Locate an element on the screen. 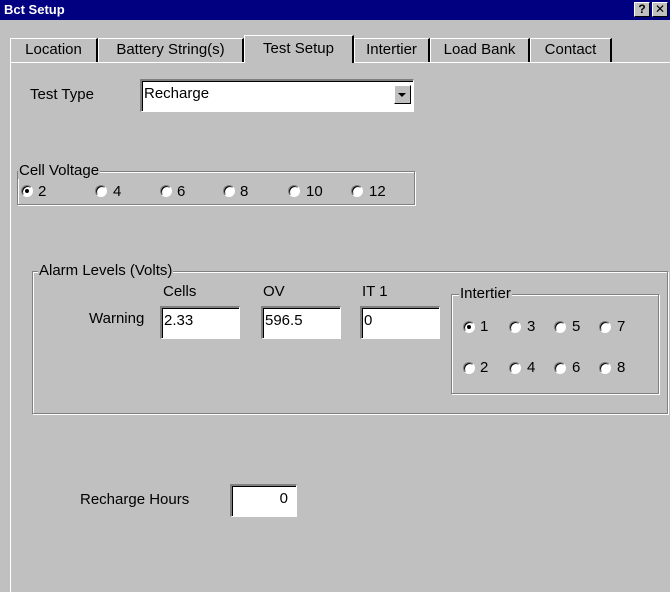 This screenshot has width=670, height=592. test-type-select: Recharge is located at coordinates (277, 95).